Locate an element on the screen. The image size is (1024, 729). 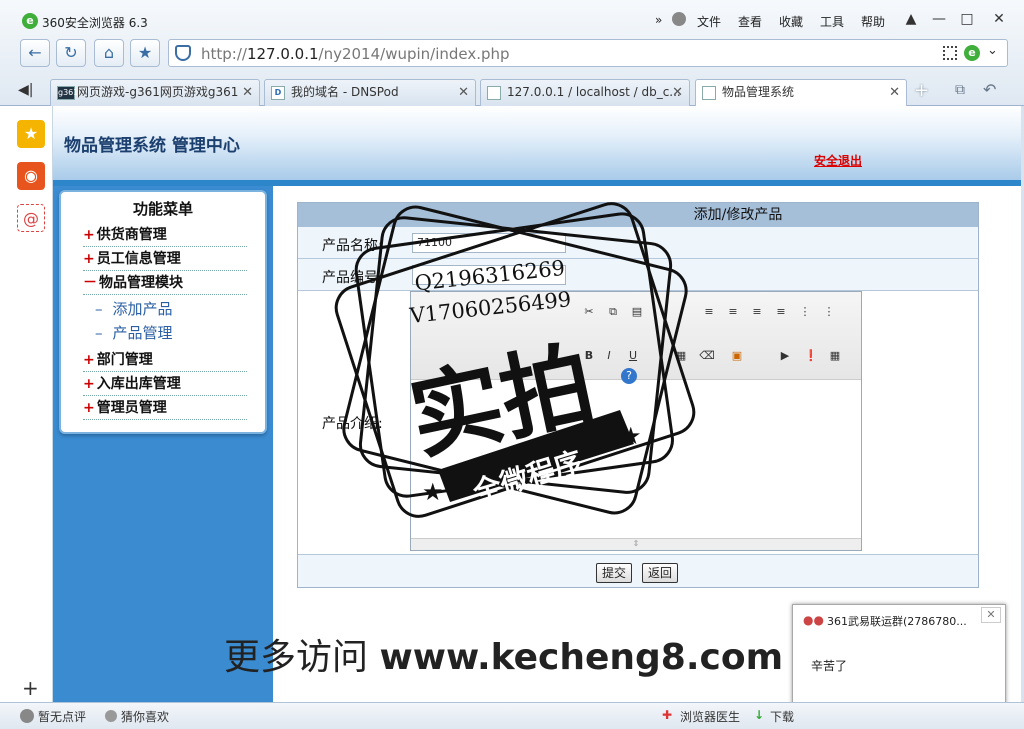
maximize-button: □ is located at coordinates (967, 19).